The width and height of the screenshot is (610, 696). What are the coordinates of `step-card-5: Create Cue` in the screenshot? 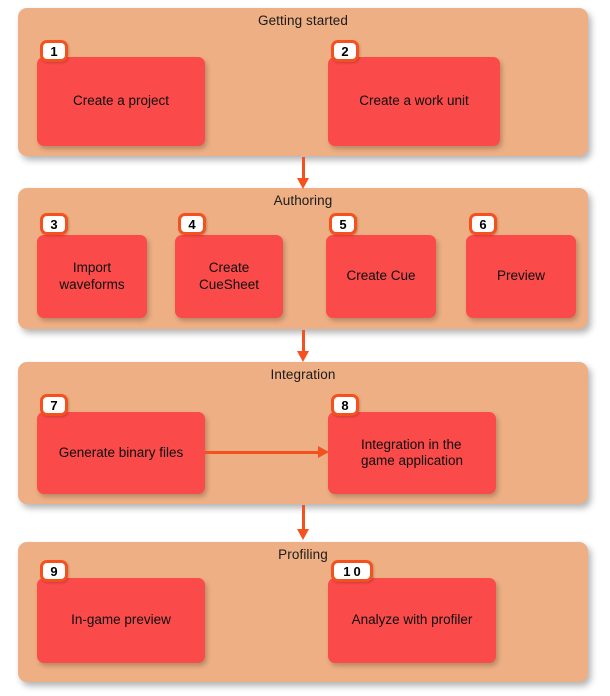 It's located at (381, 276).